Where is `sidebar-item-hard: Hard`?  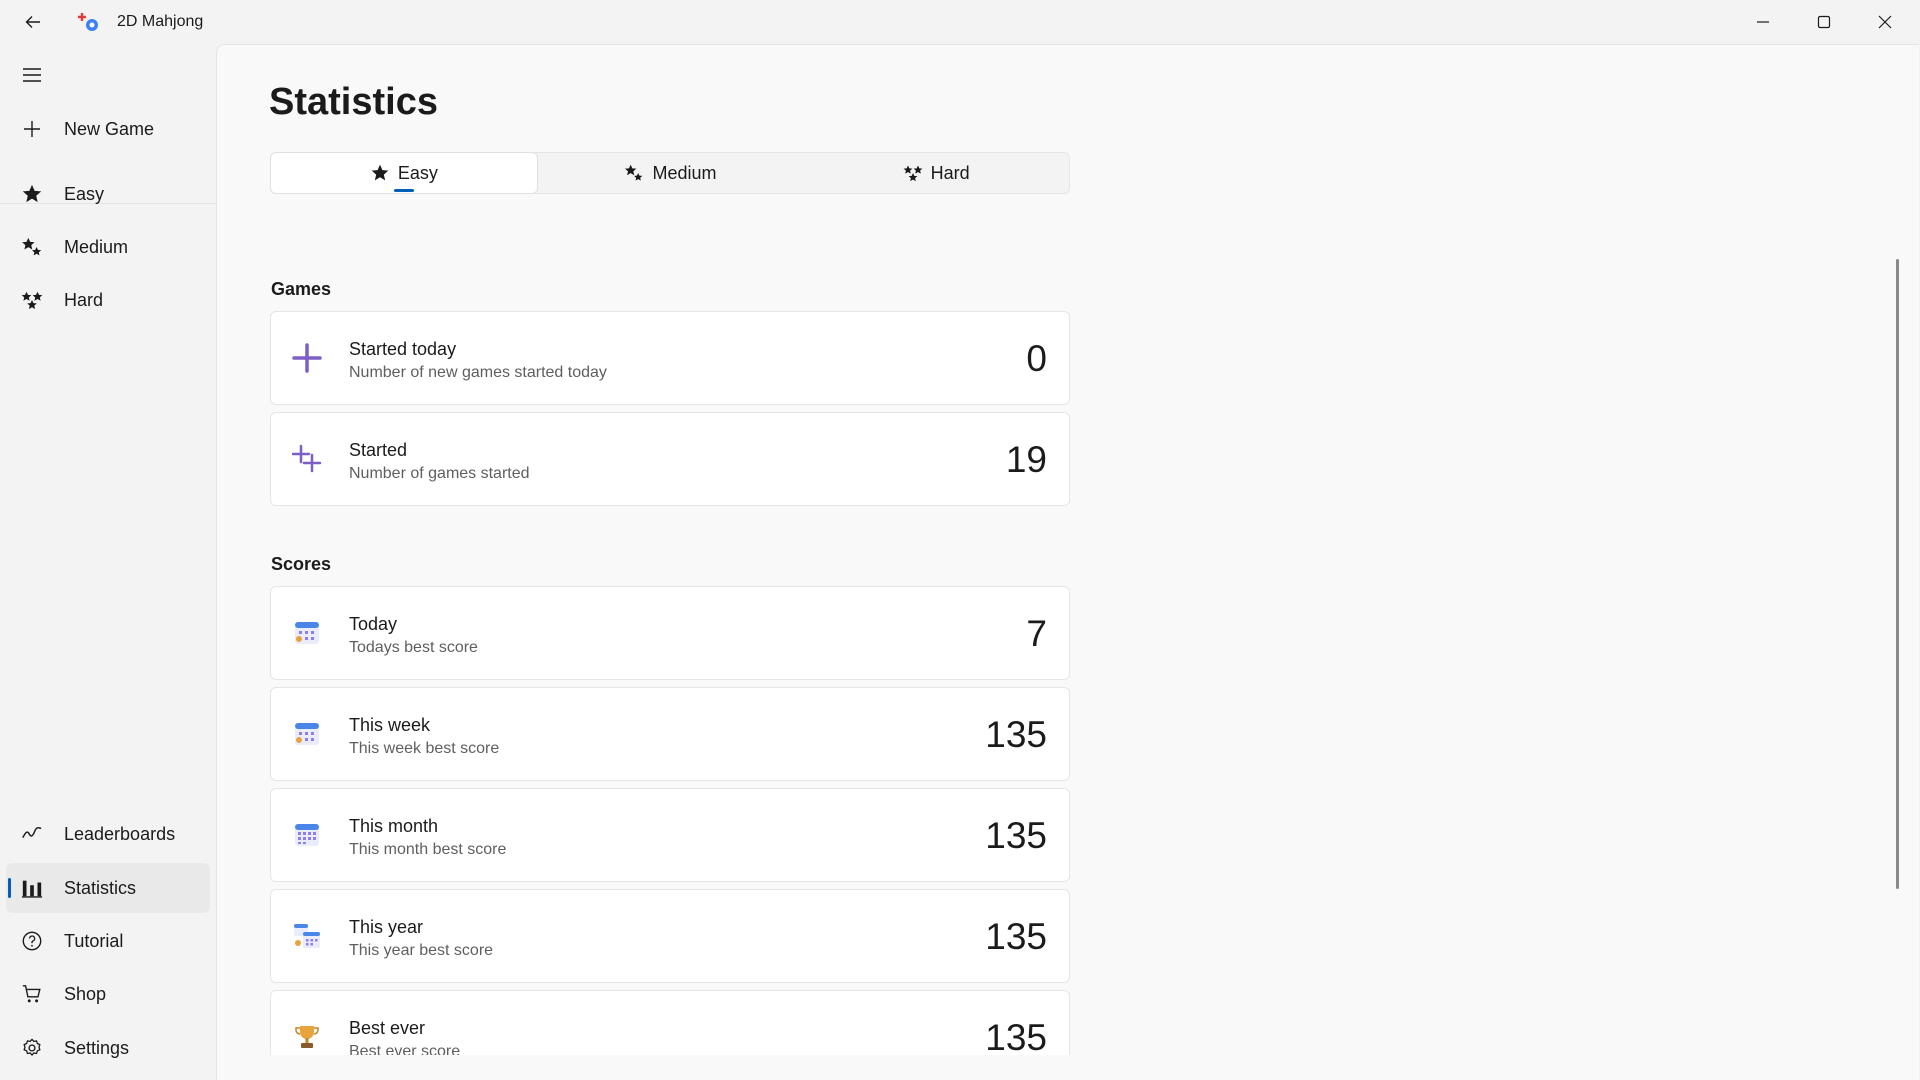 sidebar-item-hard: Hard is located at coordinates (108, 300).